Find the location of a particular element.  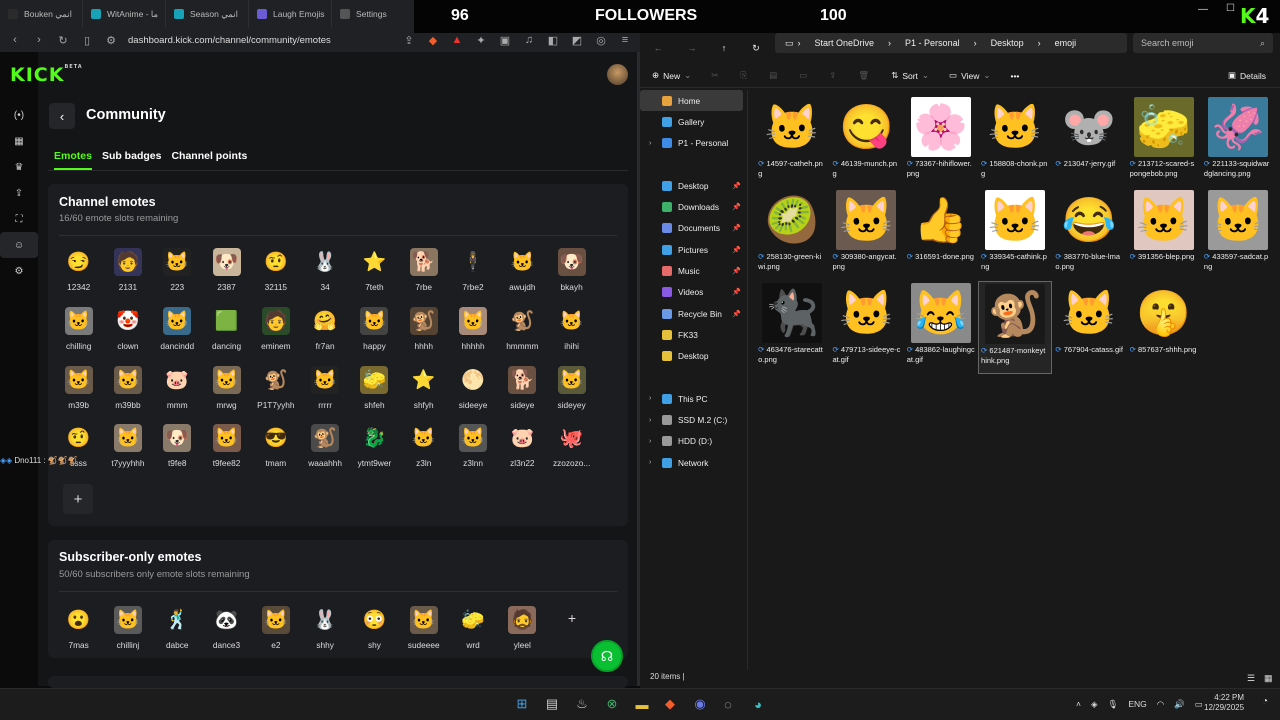

emote-item: 🤡 clown is located at coordinates (127, 332).